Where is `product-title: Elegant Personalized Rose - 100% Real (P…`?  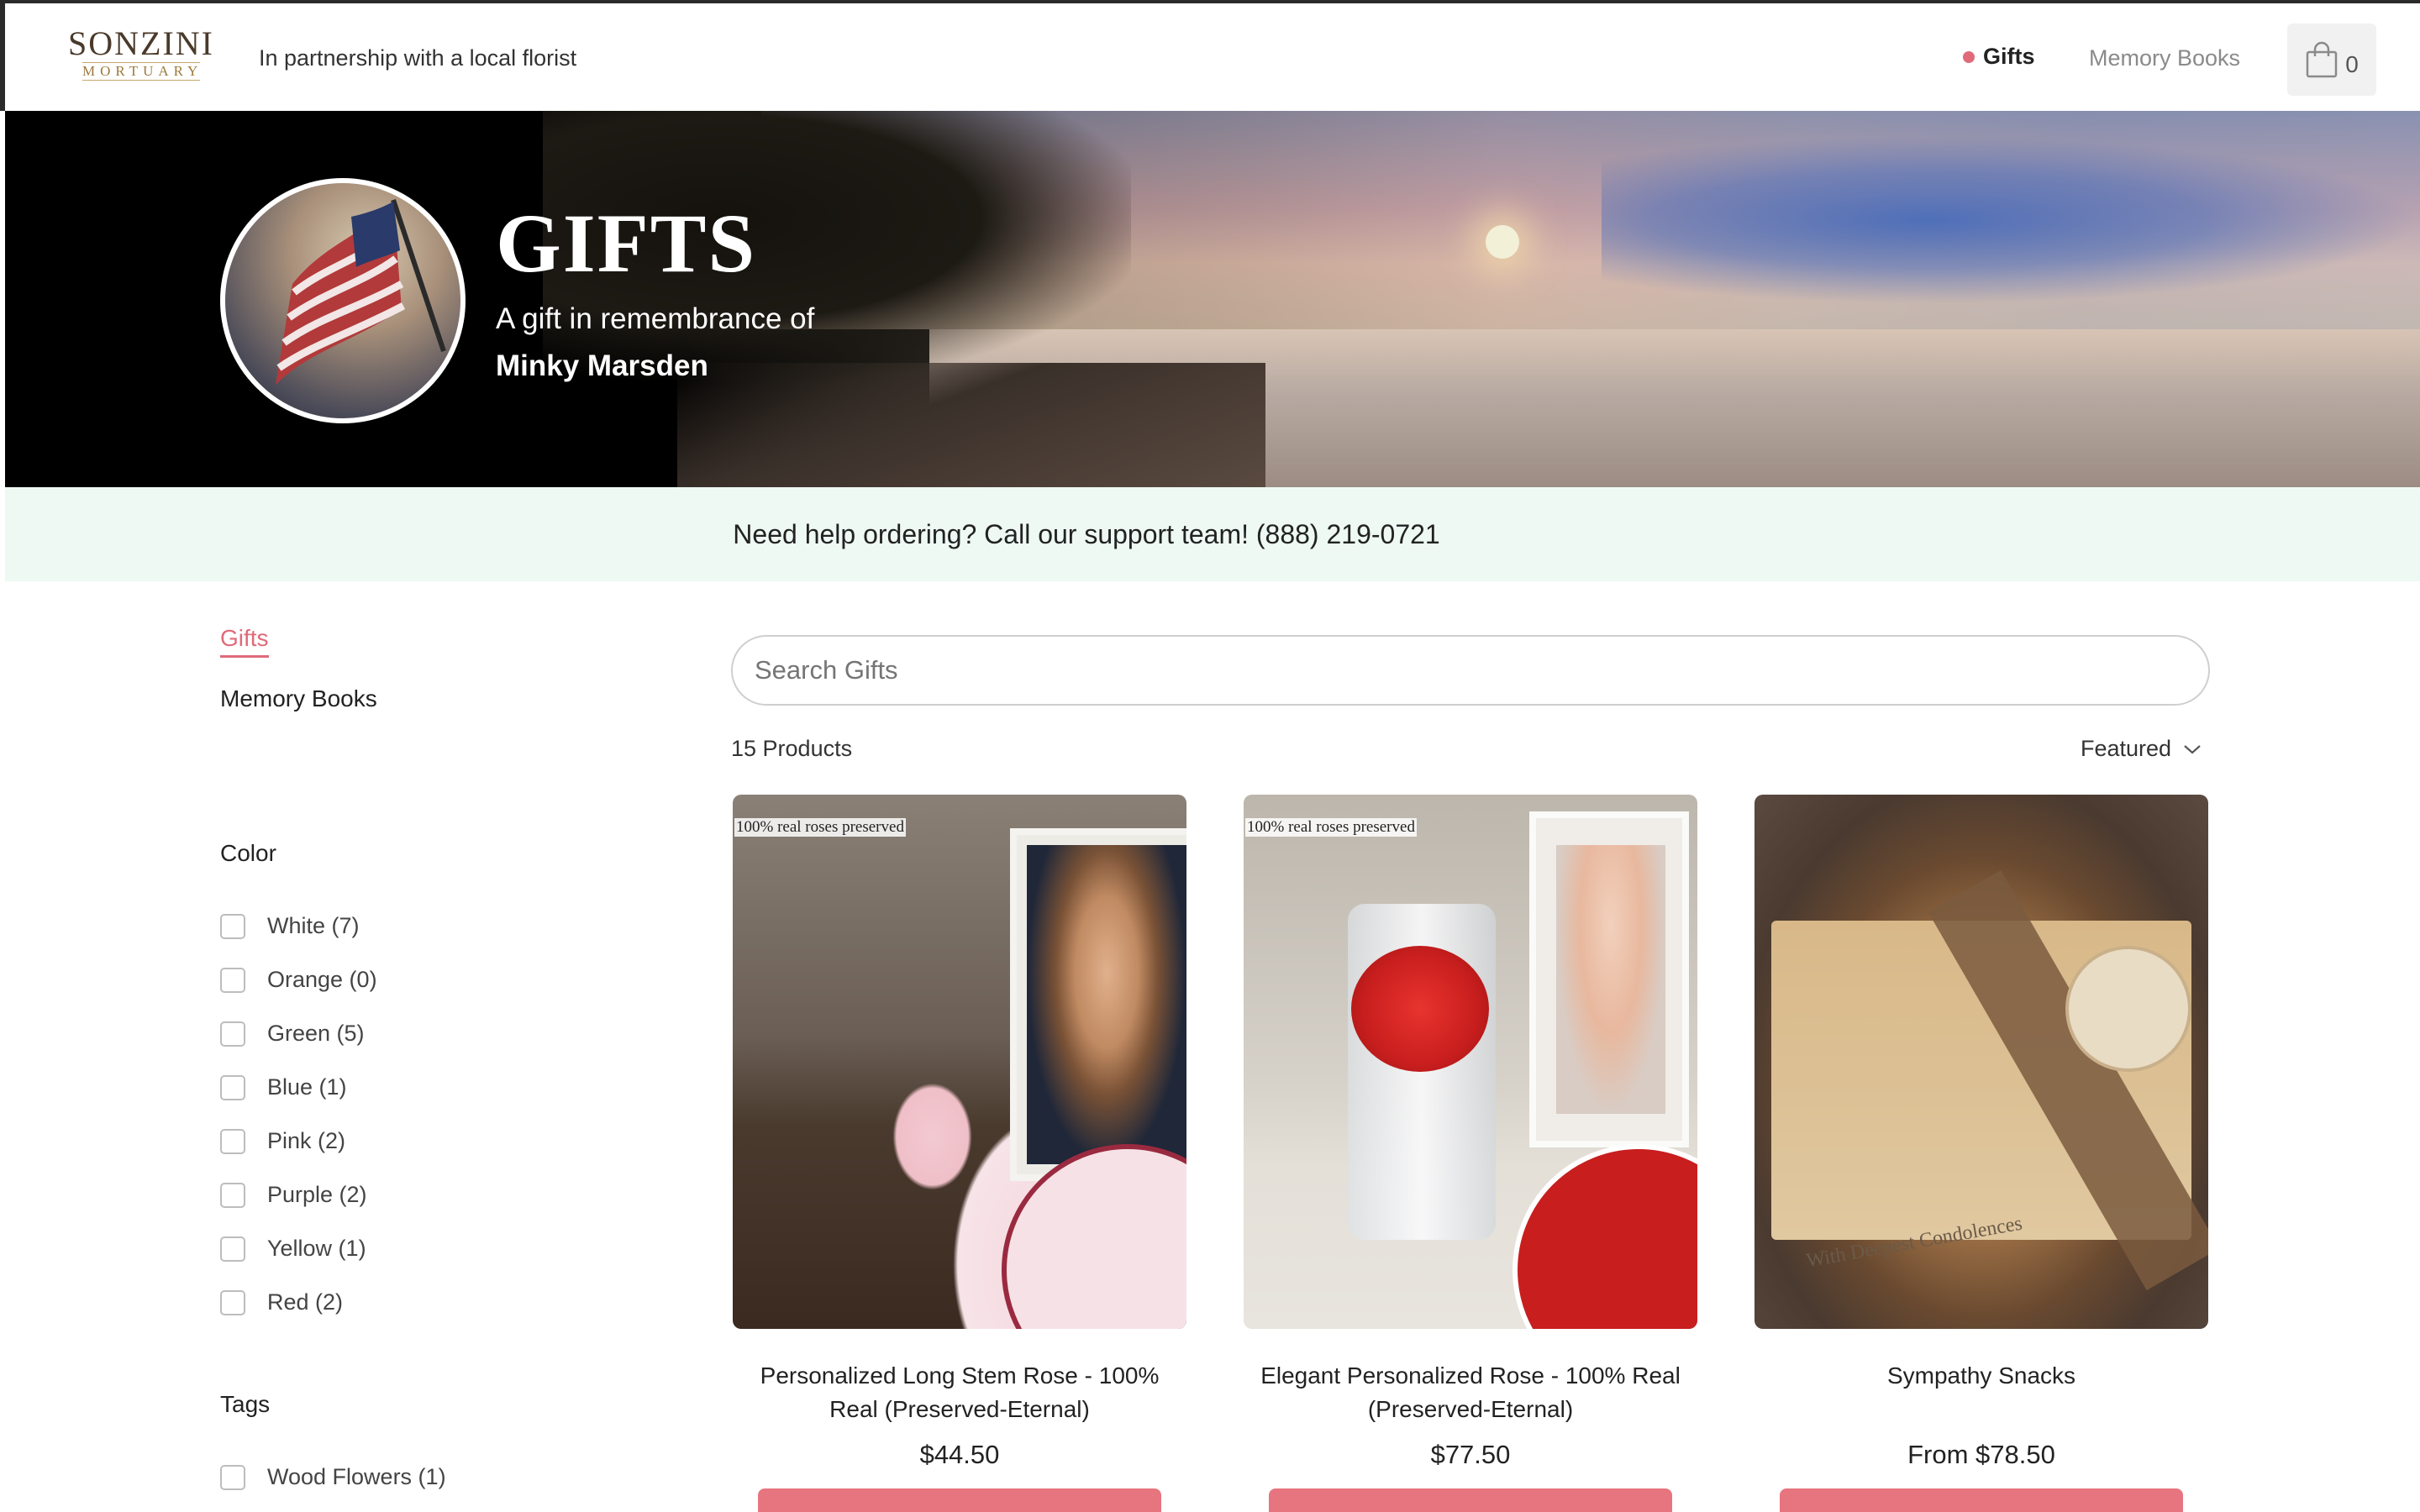 product-title: Elegant Personalized Rose - 100% Real (P… is located at coordinates (1470, 1392).